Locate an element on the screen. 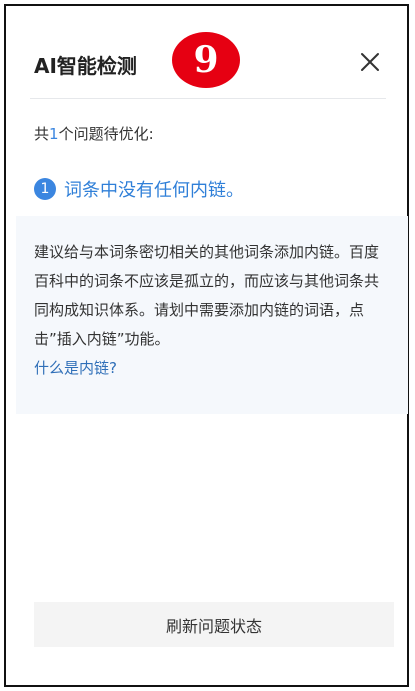  issue-number-badge: 1 is located at coordinates (45, 189).